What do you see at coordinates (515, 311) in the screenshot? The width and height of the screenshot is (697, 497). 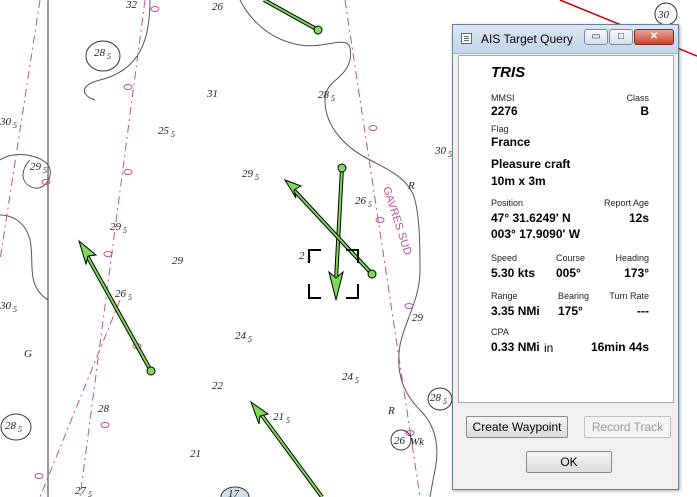 I see `range-value: 3.35 NMi` at bounding box center [515, 311].